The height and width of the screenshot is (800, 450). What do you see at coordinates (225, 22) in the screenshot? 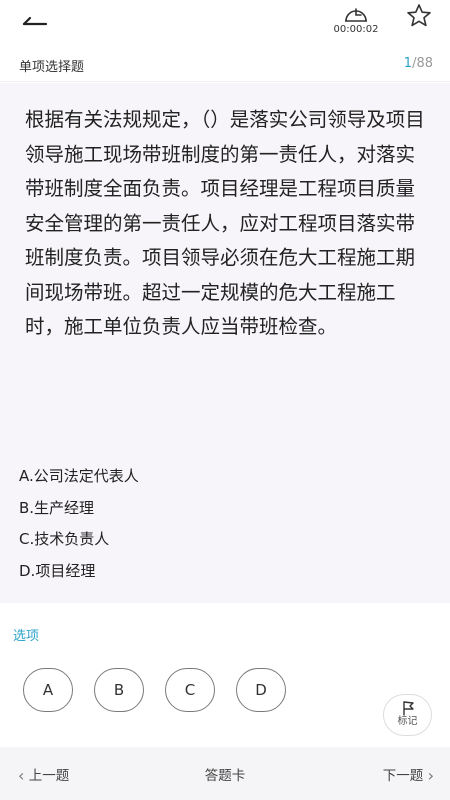
I see `top-bar: 00:00:02` at bounding box center [225, 22].